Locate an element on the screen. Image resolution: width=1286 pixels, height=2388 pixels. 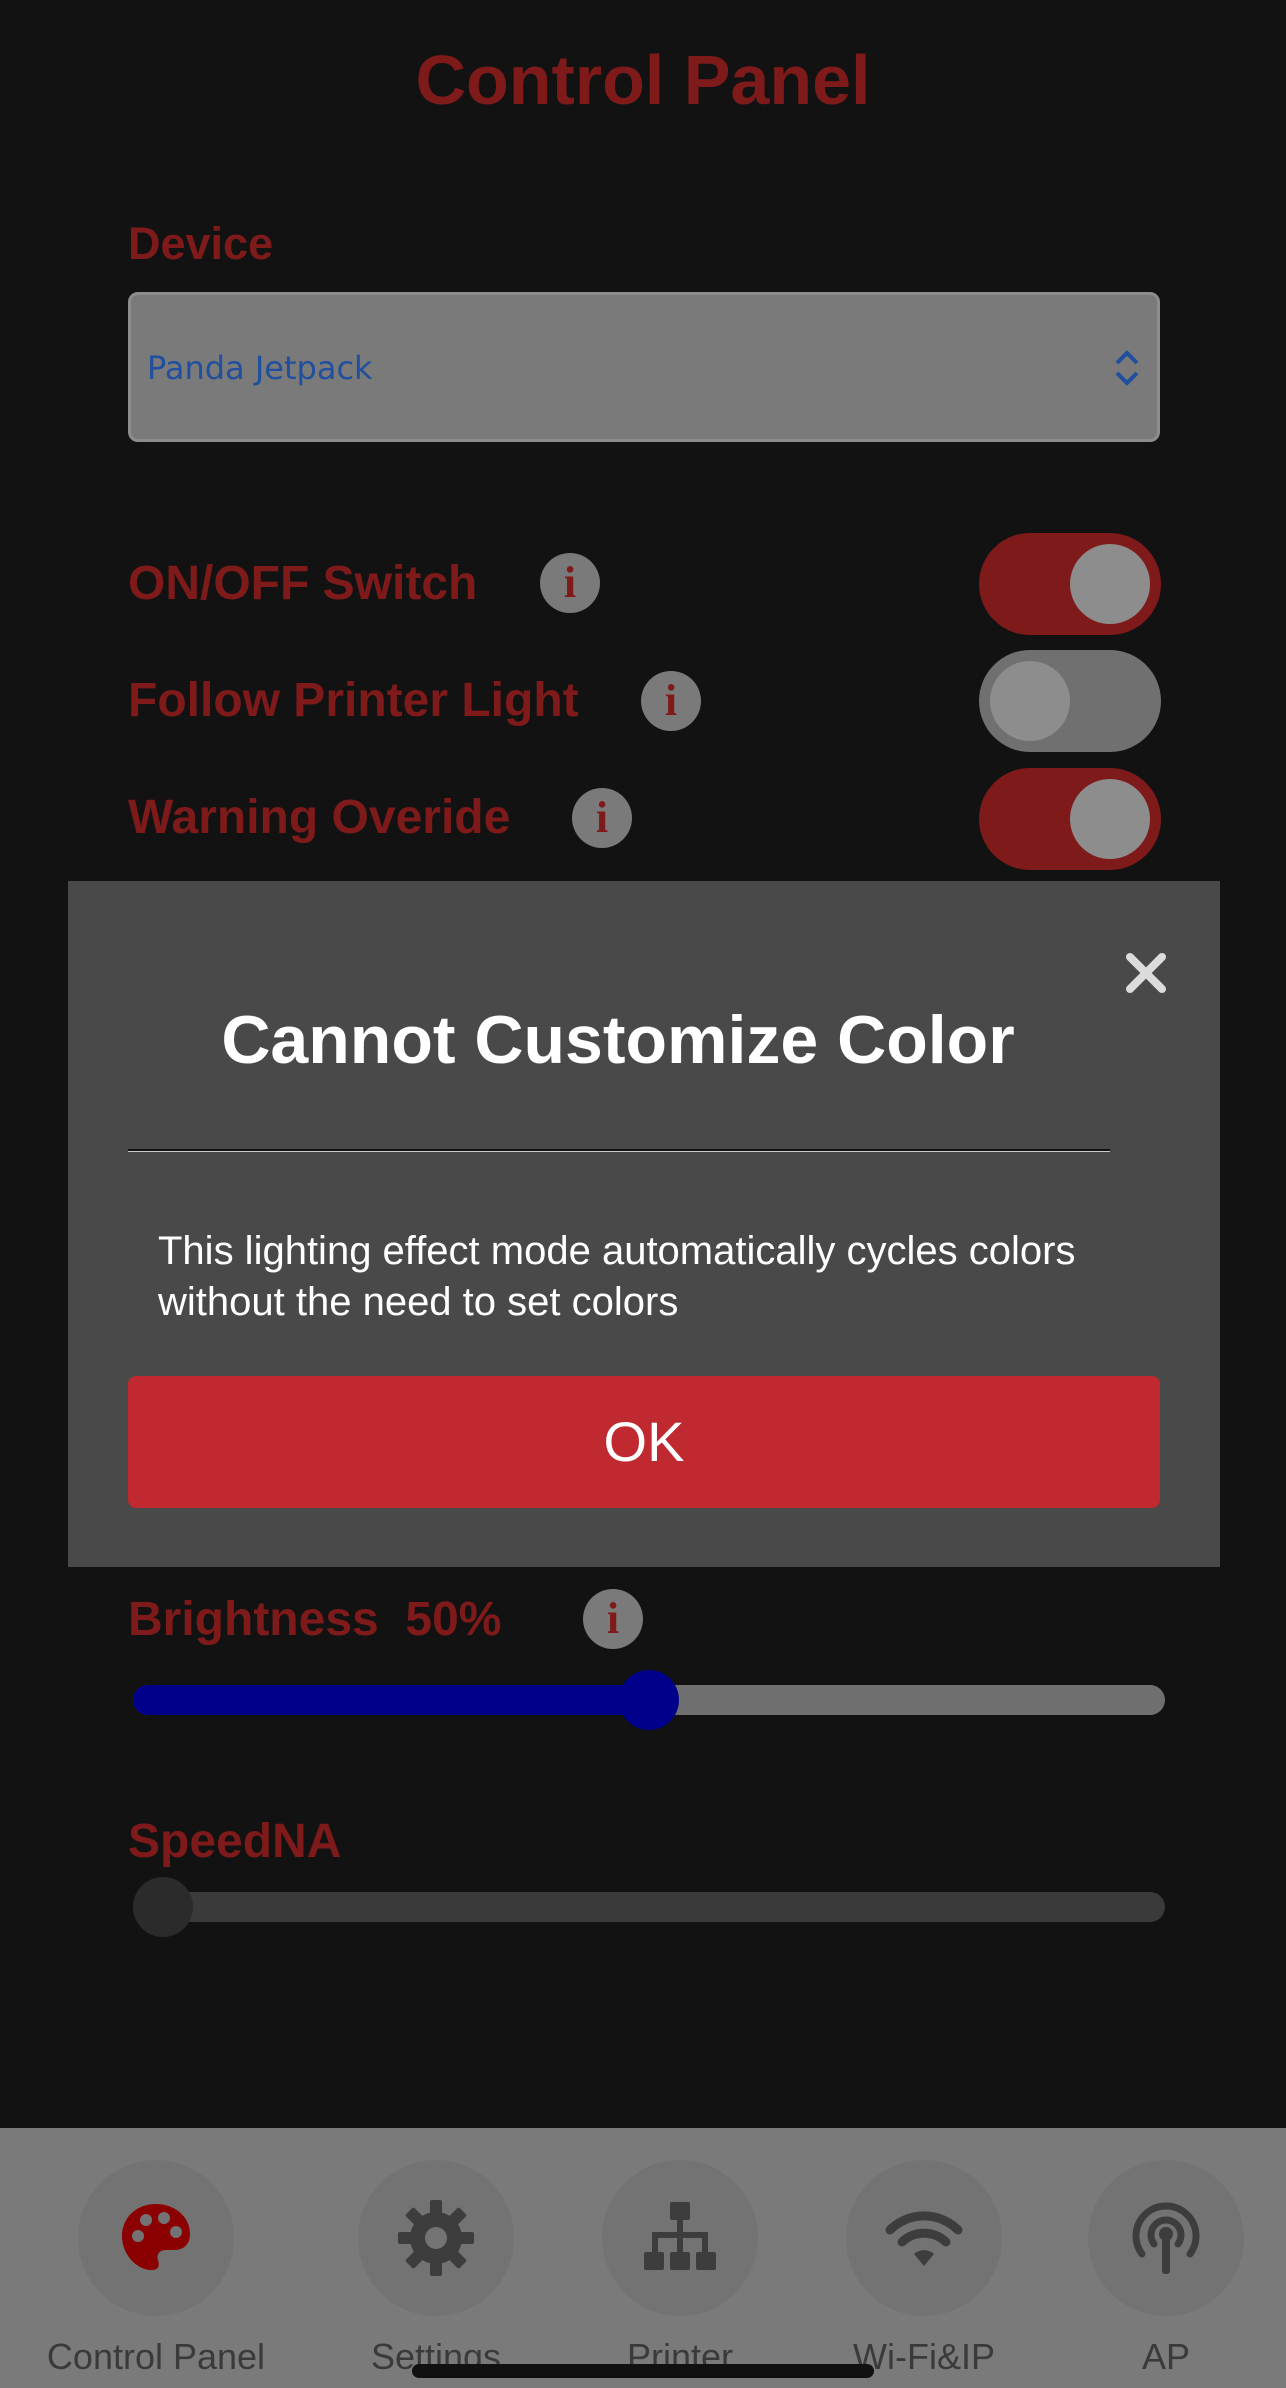
gear-icon is located at coordinates (436, 2238).